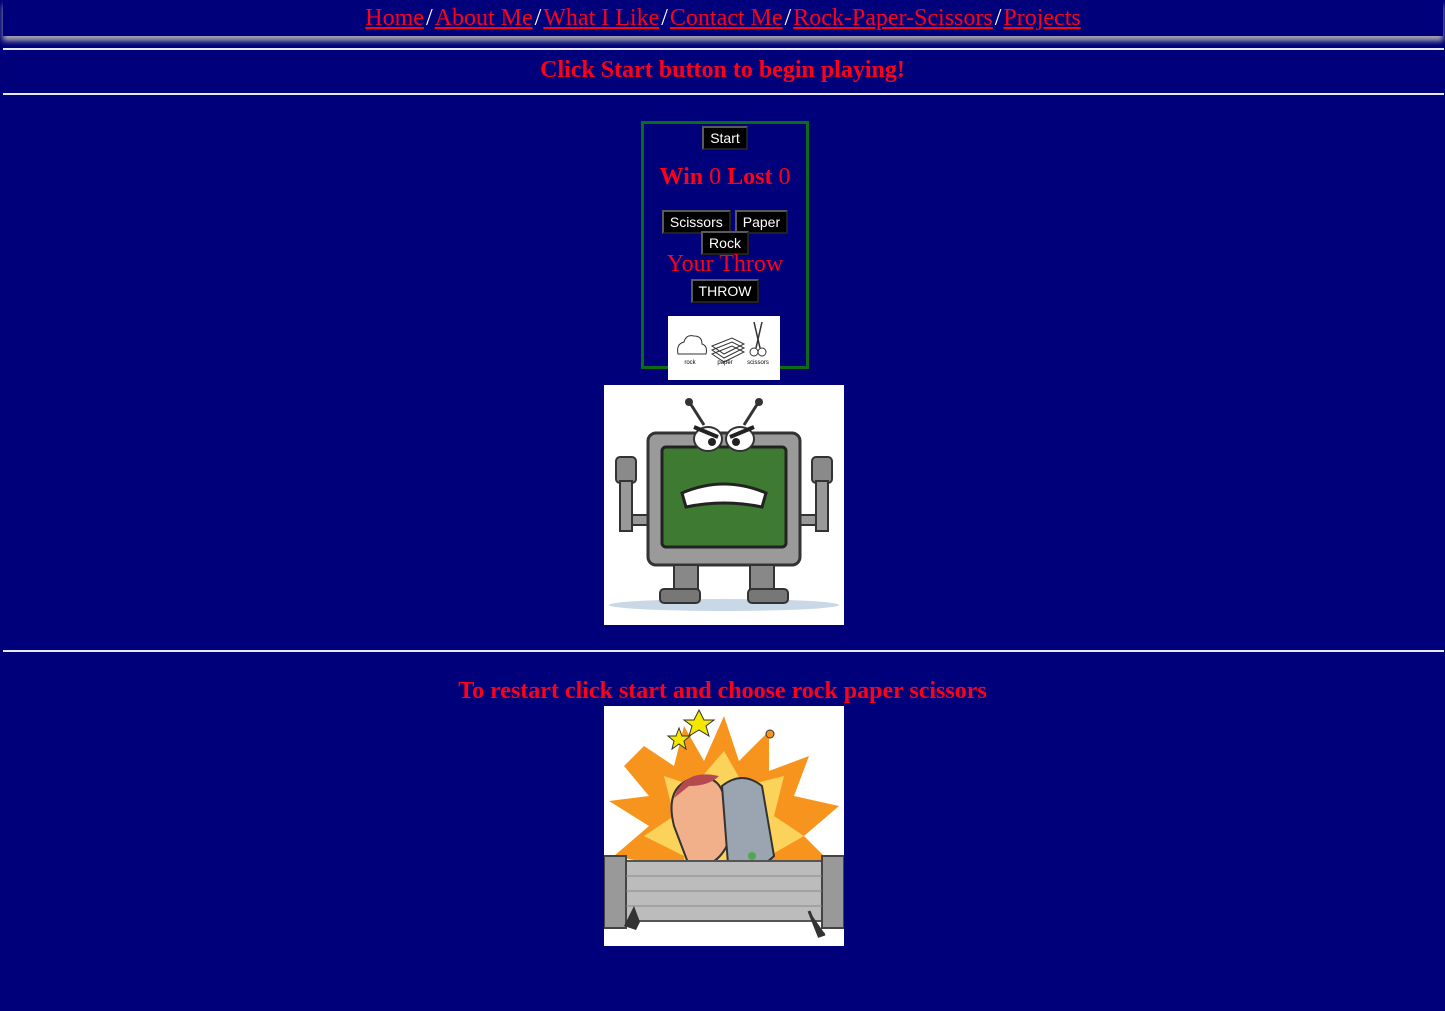 The width and height of the screenshot is (1445, 1011). I want to click on nav-about-me-link: About Me, so click(484, 18).